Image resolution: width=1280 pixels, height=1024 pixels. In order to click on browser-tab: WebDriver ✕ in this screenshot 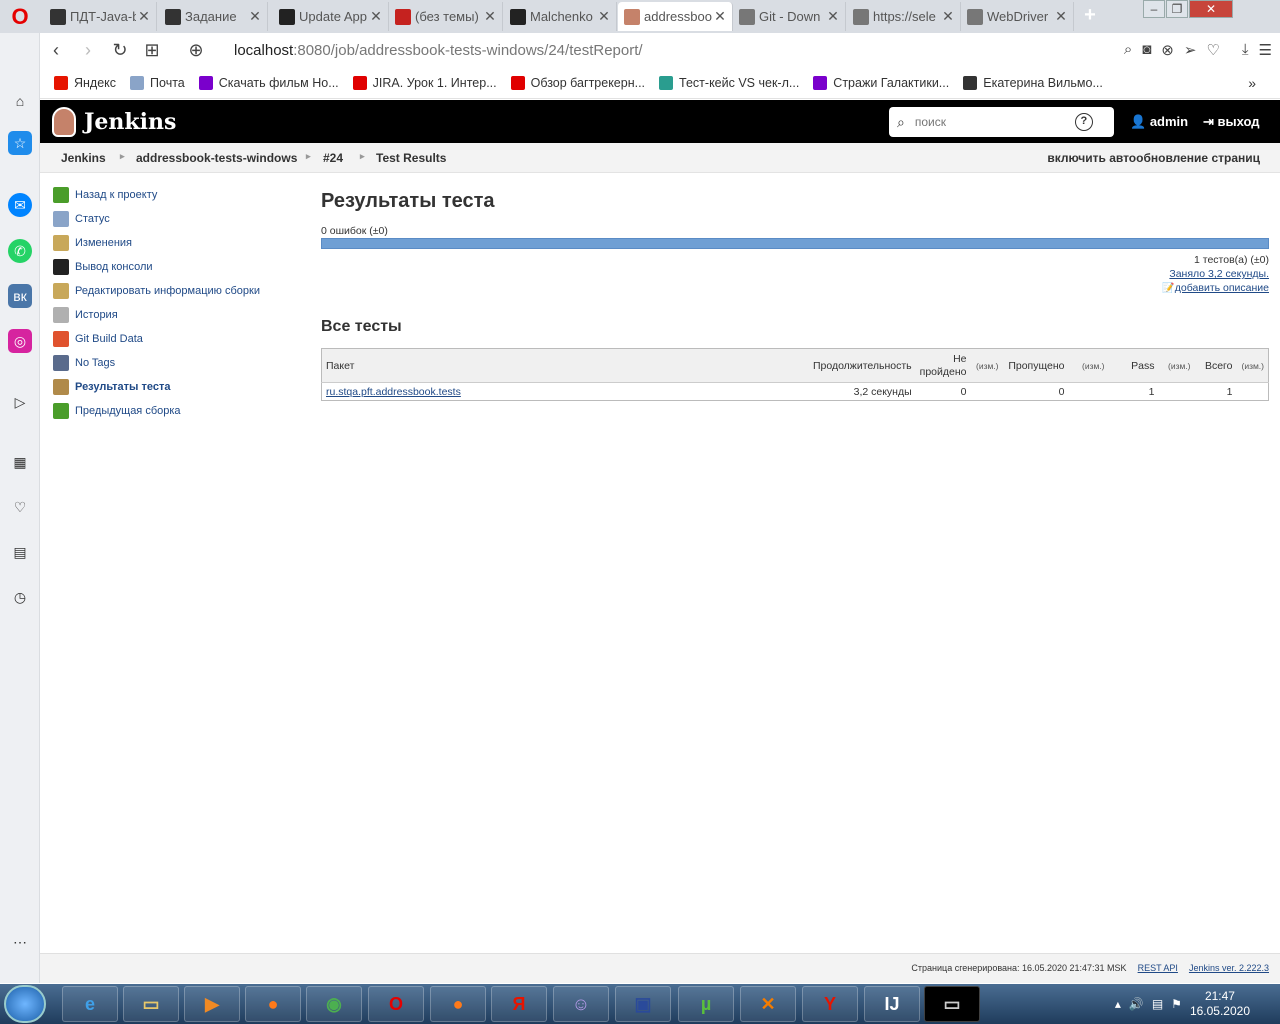, I will do `click(1017, 16)`.